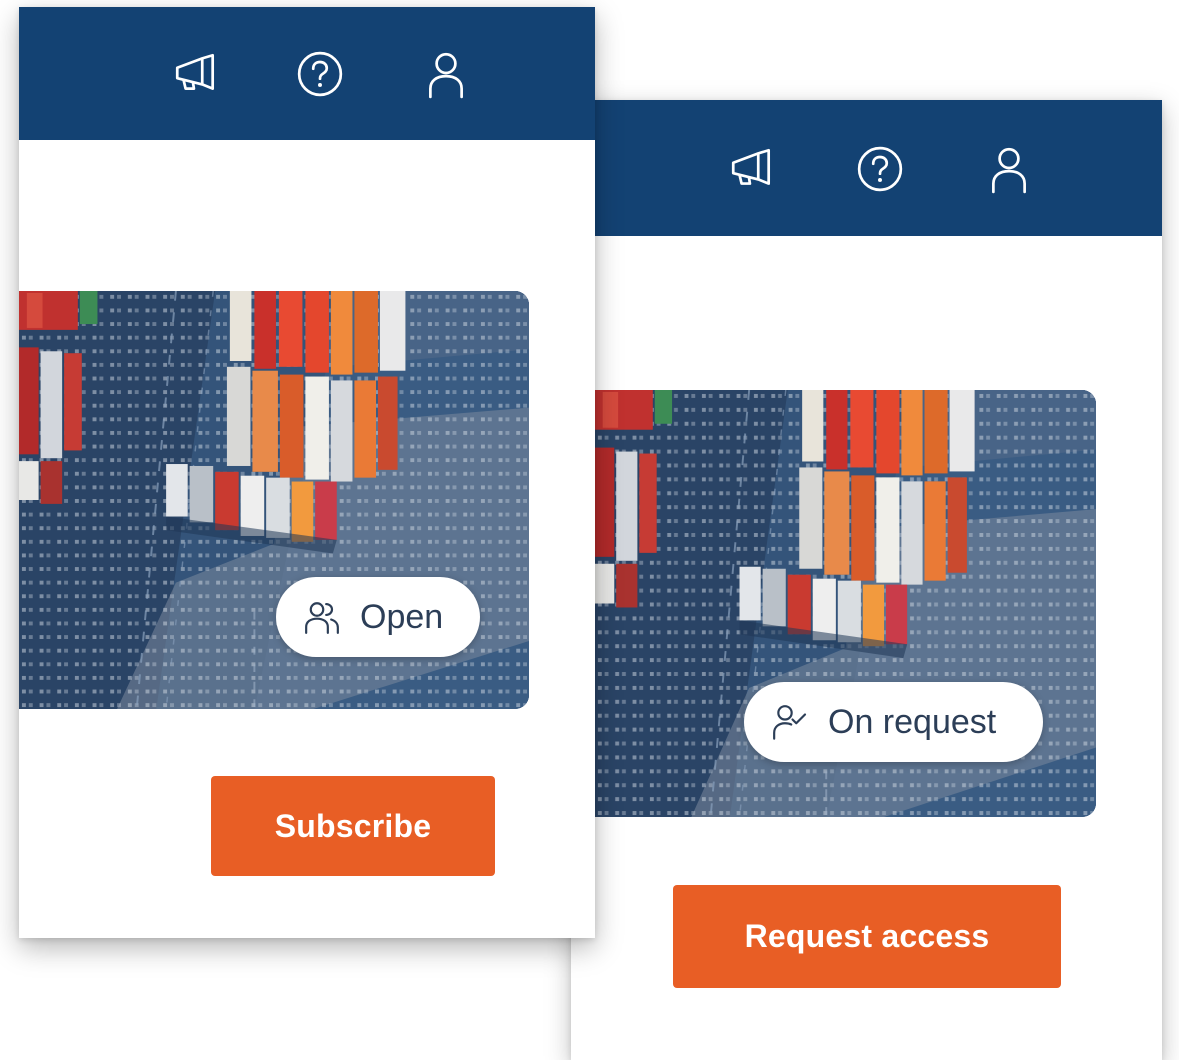  What do you see at coordinates (867, 936) in the screenshot?
I see `request-access-button: Request access` at bounding box center [867, 936].